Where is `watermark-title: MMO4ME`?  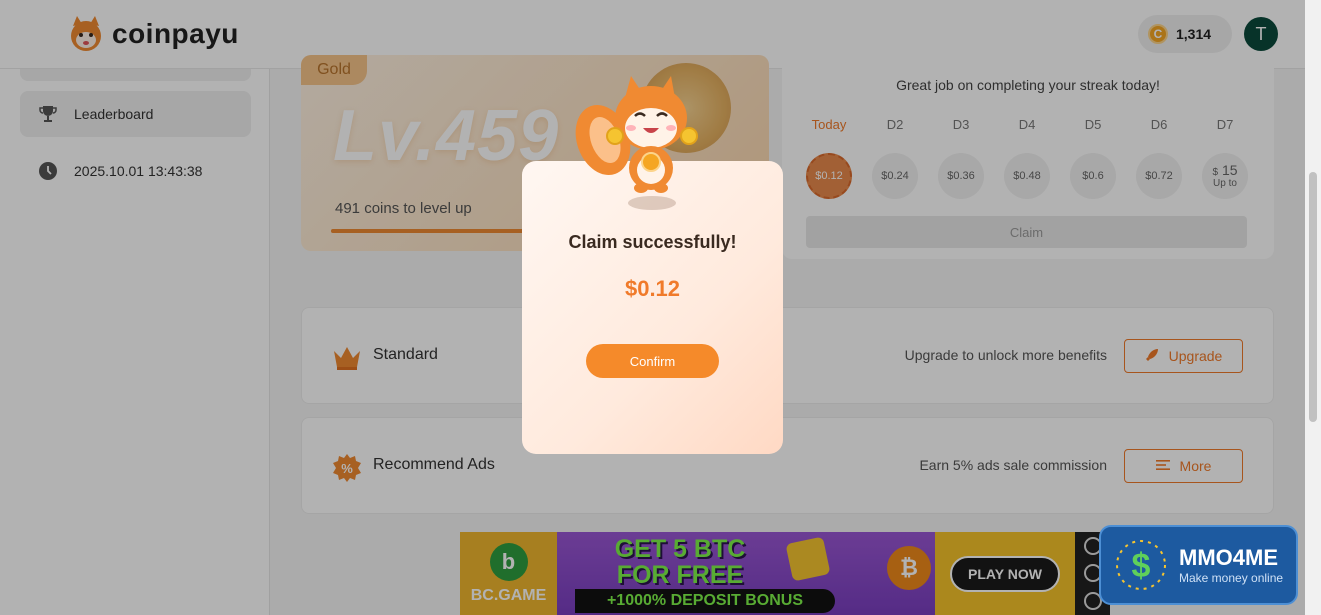 watermark-title: MMO4ME is located at coordinates (1228, 557).